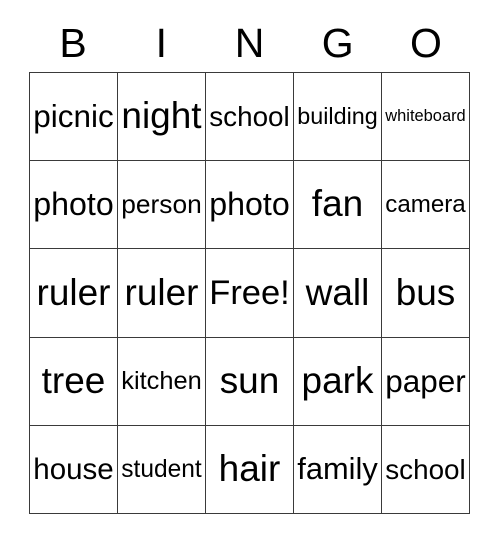 The height and width of the screenshot is (544, 500). I want to click on bingo-cell-label: Free!, so click(249, 292).